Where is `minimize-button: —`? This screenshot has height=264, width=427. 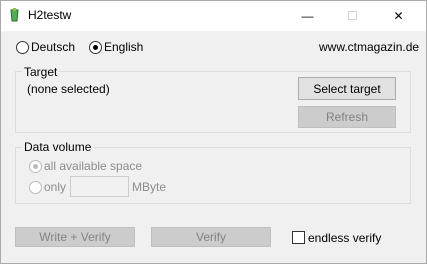 minimize-button: — is located at coordinates (307, 15).